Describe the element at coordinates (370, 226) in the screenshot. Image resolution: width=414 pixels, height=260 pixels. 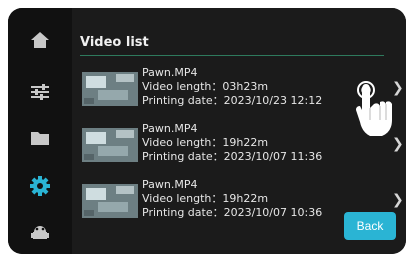
I see `back-button: Back` at that location.